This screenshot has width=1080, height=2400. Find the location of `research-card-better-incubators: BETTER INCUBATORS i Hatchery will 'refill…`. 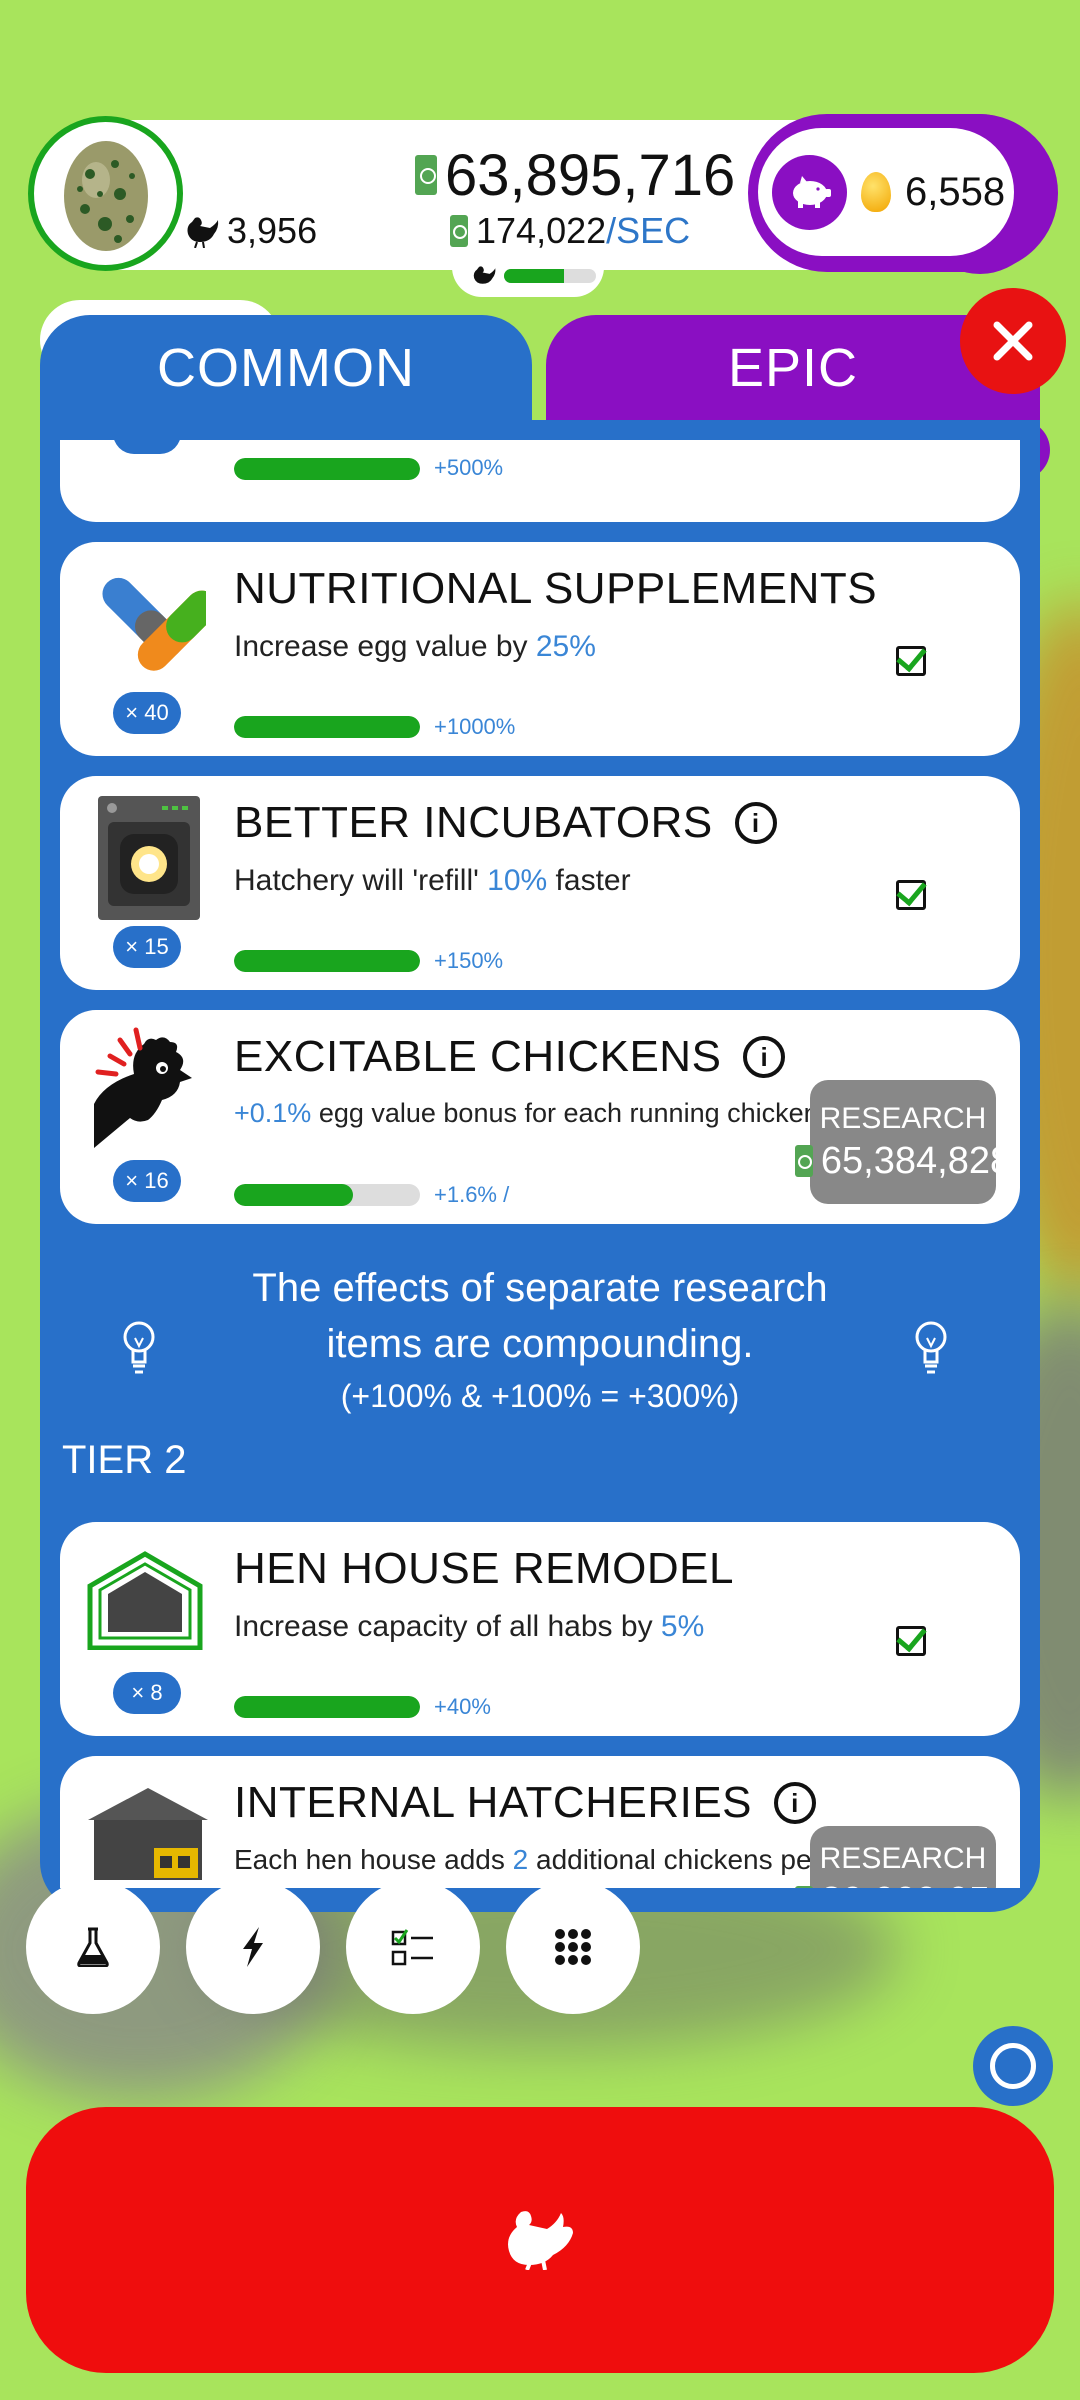

research-card-better-incubators: BETTER INCUBATORS i Hatchery will 'refill… is located at coordinates (540, 883).